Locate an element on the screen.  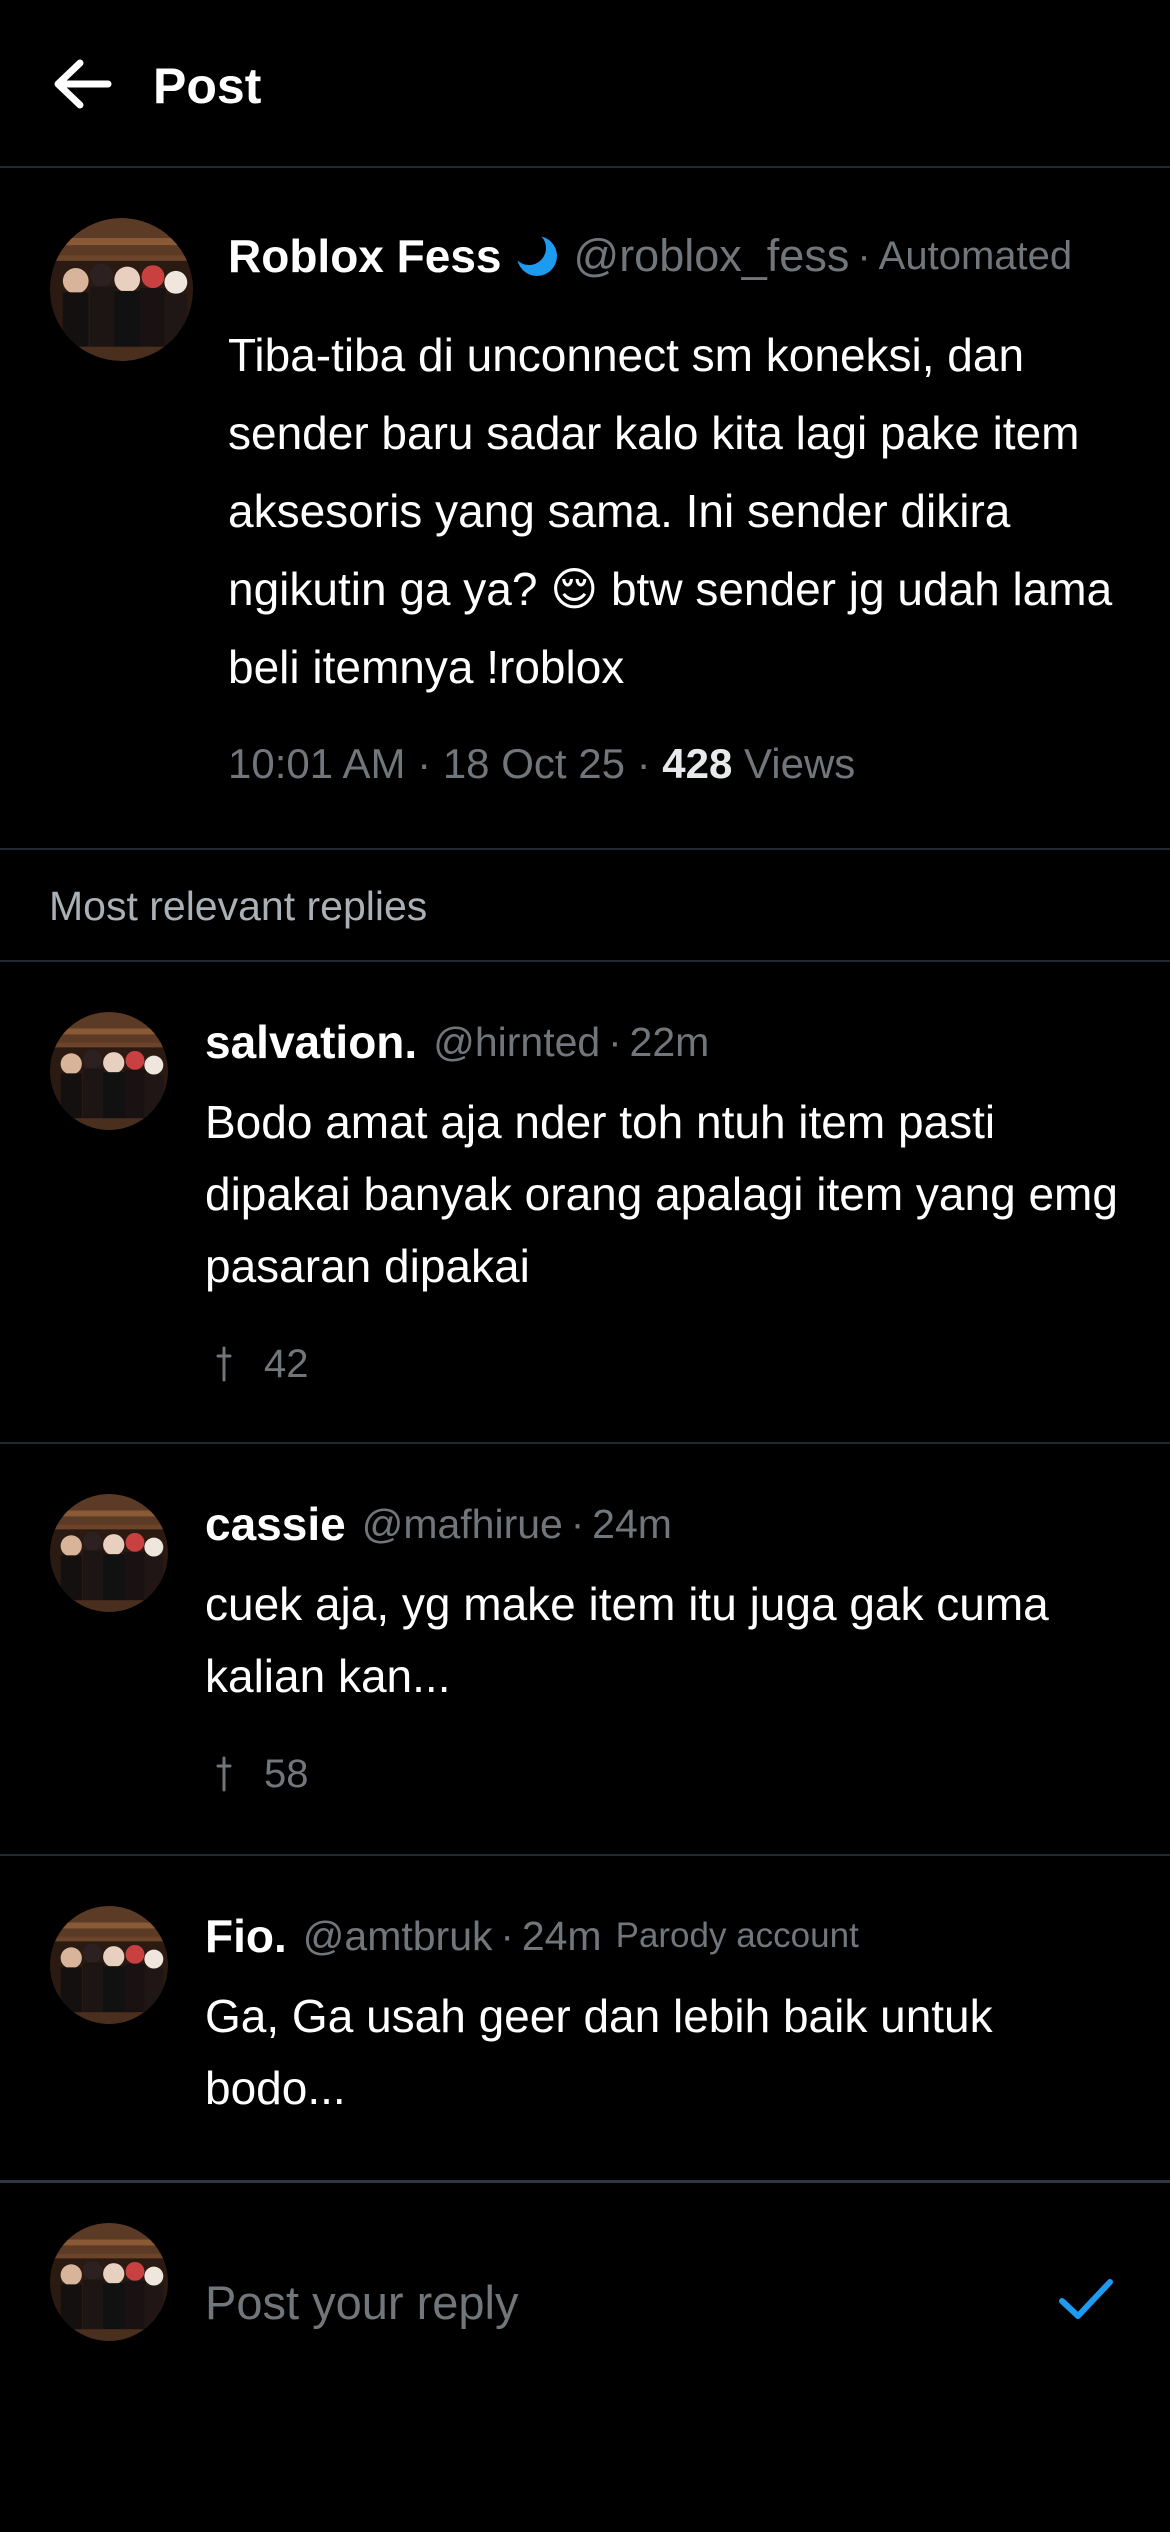
reply-composer is located at coordinates (585, 2356).